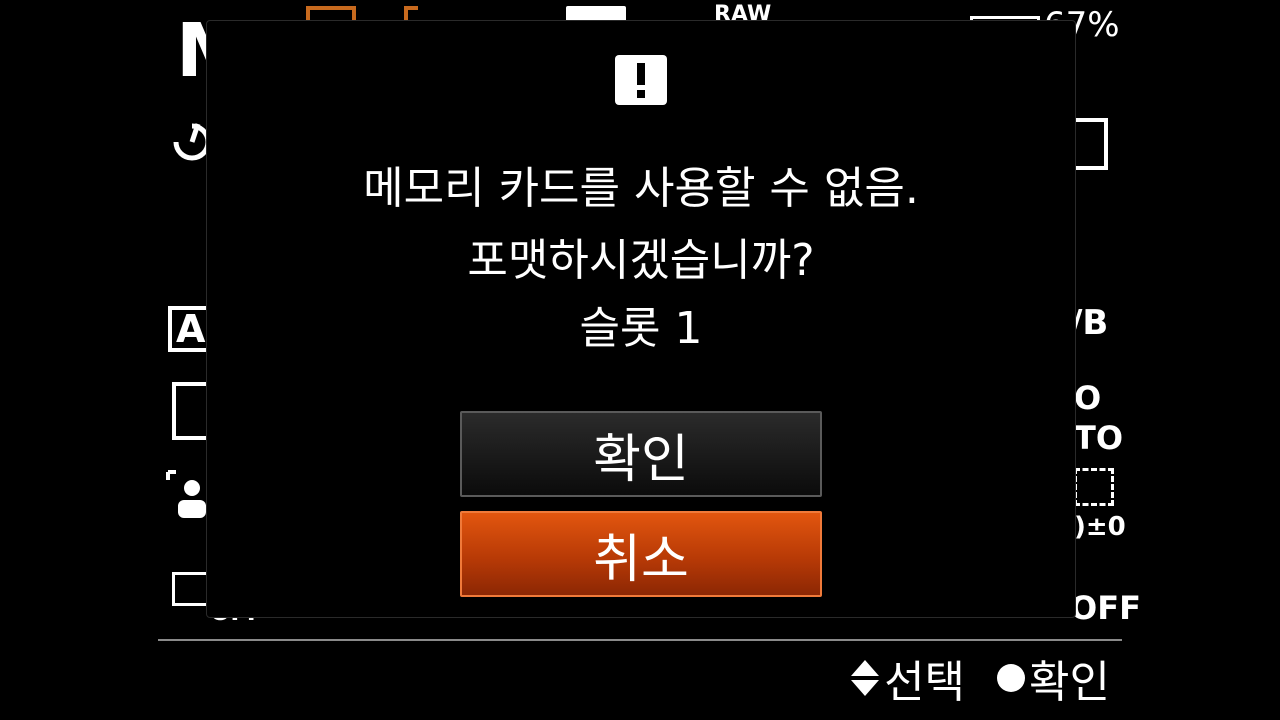  What do you see at coordinates (1069, 682) in the screenshot?
I see `confirm-hint-label: 확인` at bounding box center [1069, 682].